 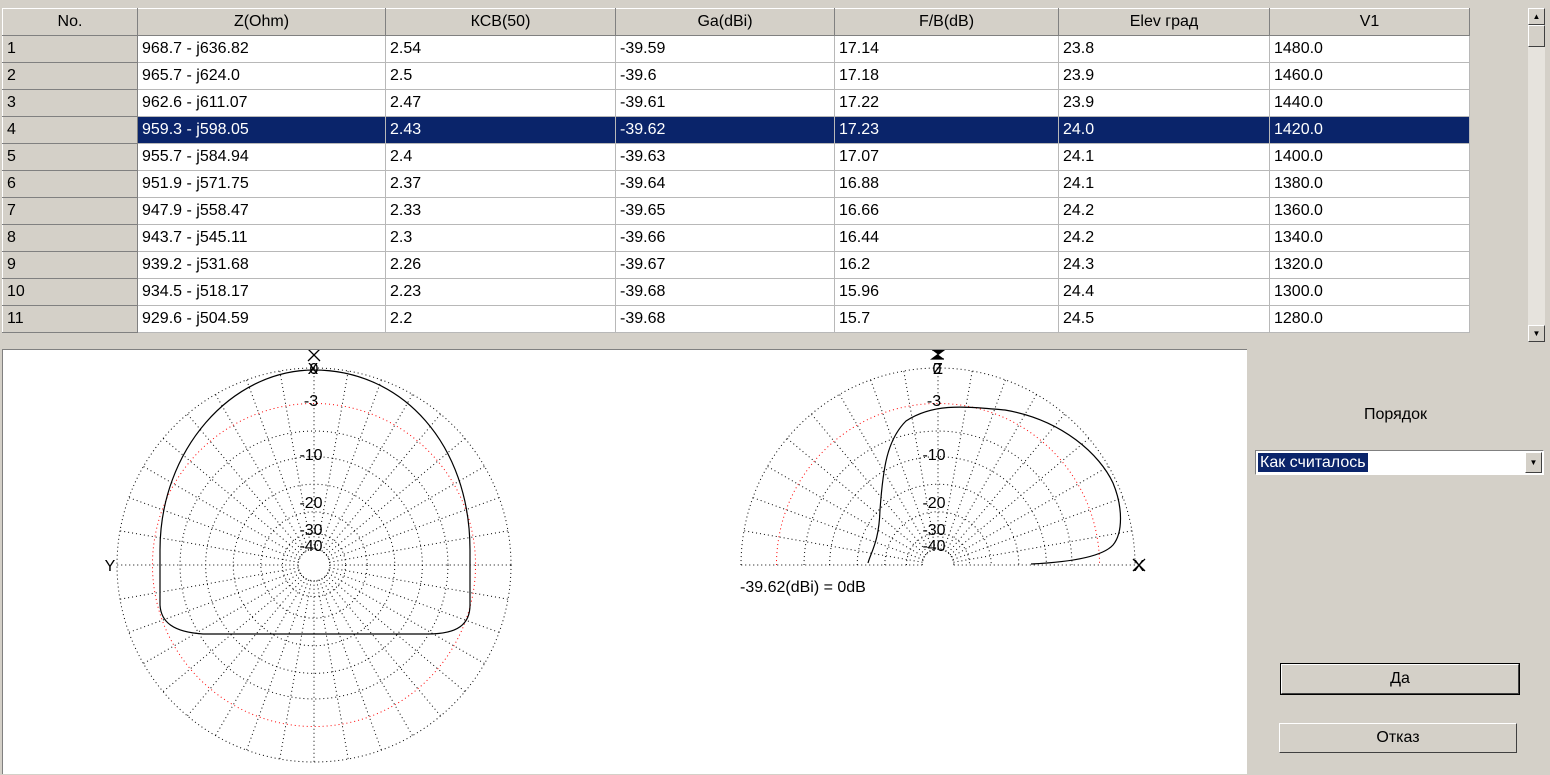 What do you see at coordinates (1369, 319) in the screenshot?
I see `cell-v1: 1280.0` at bounding box center [1369, 319].